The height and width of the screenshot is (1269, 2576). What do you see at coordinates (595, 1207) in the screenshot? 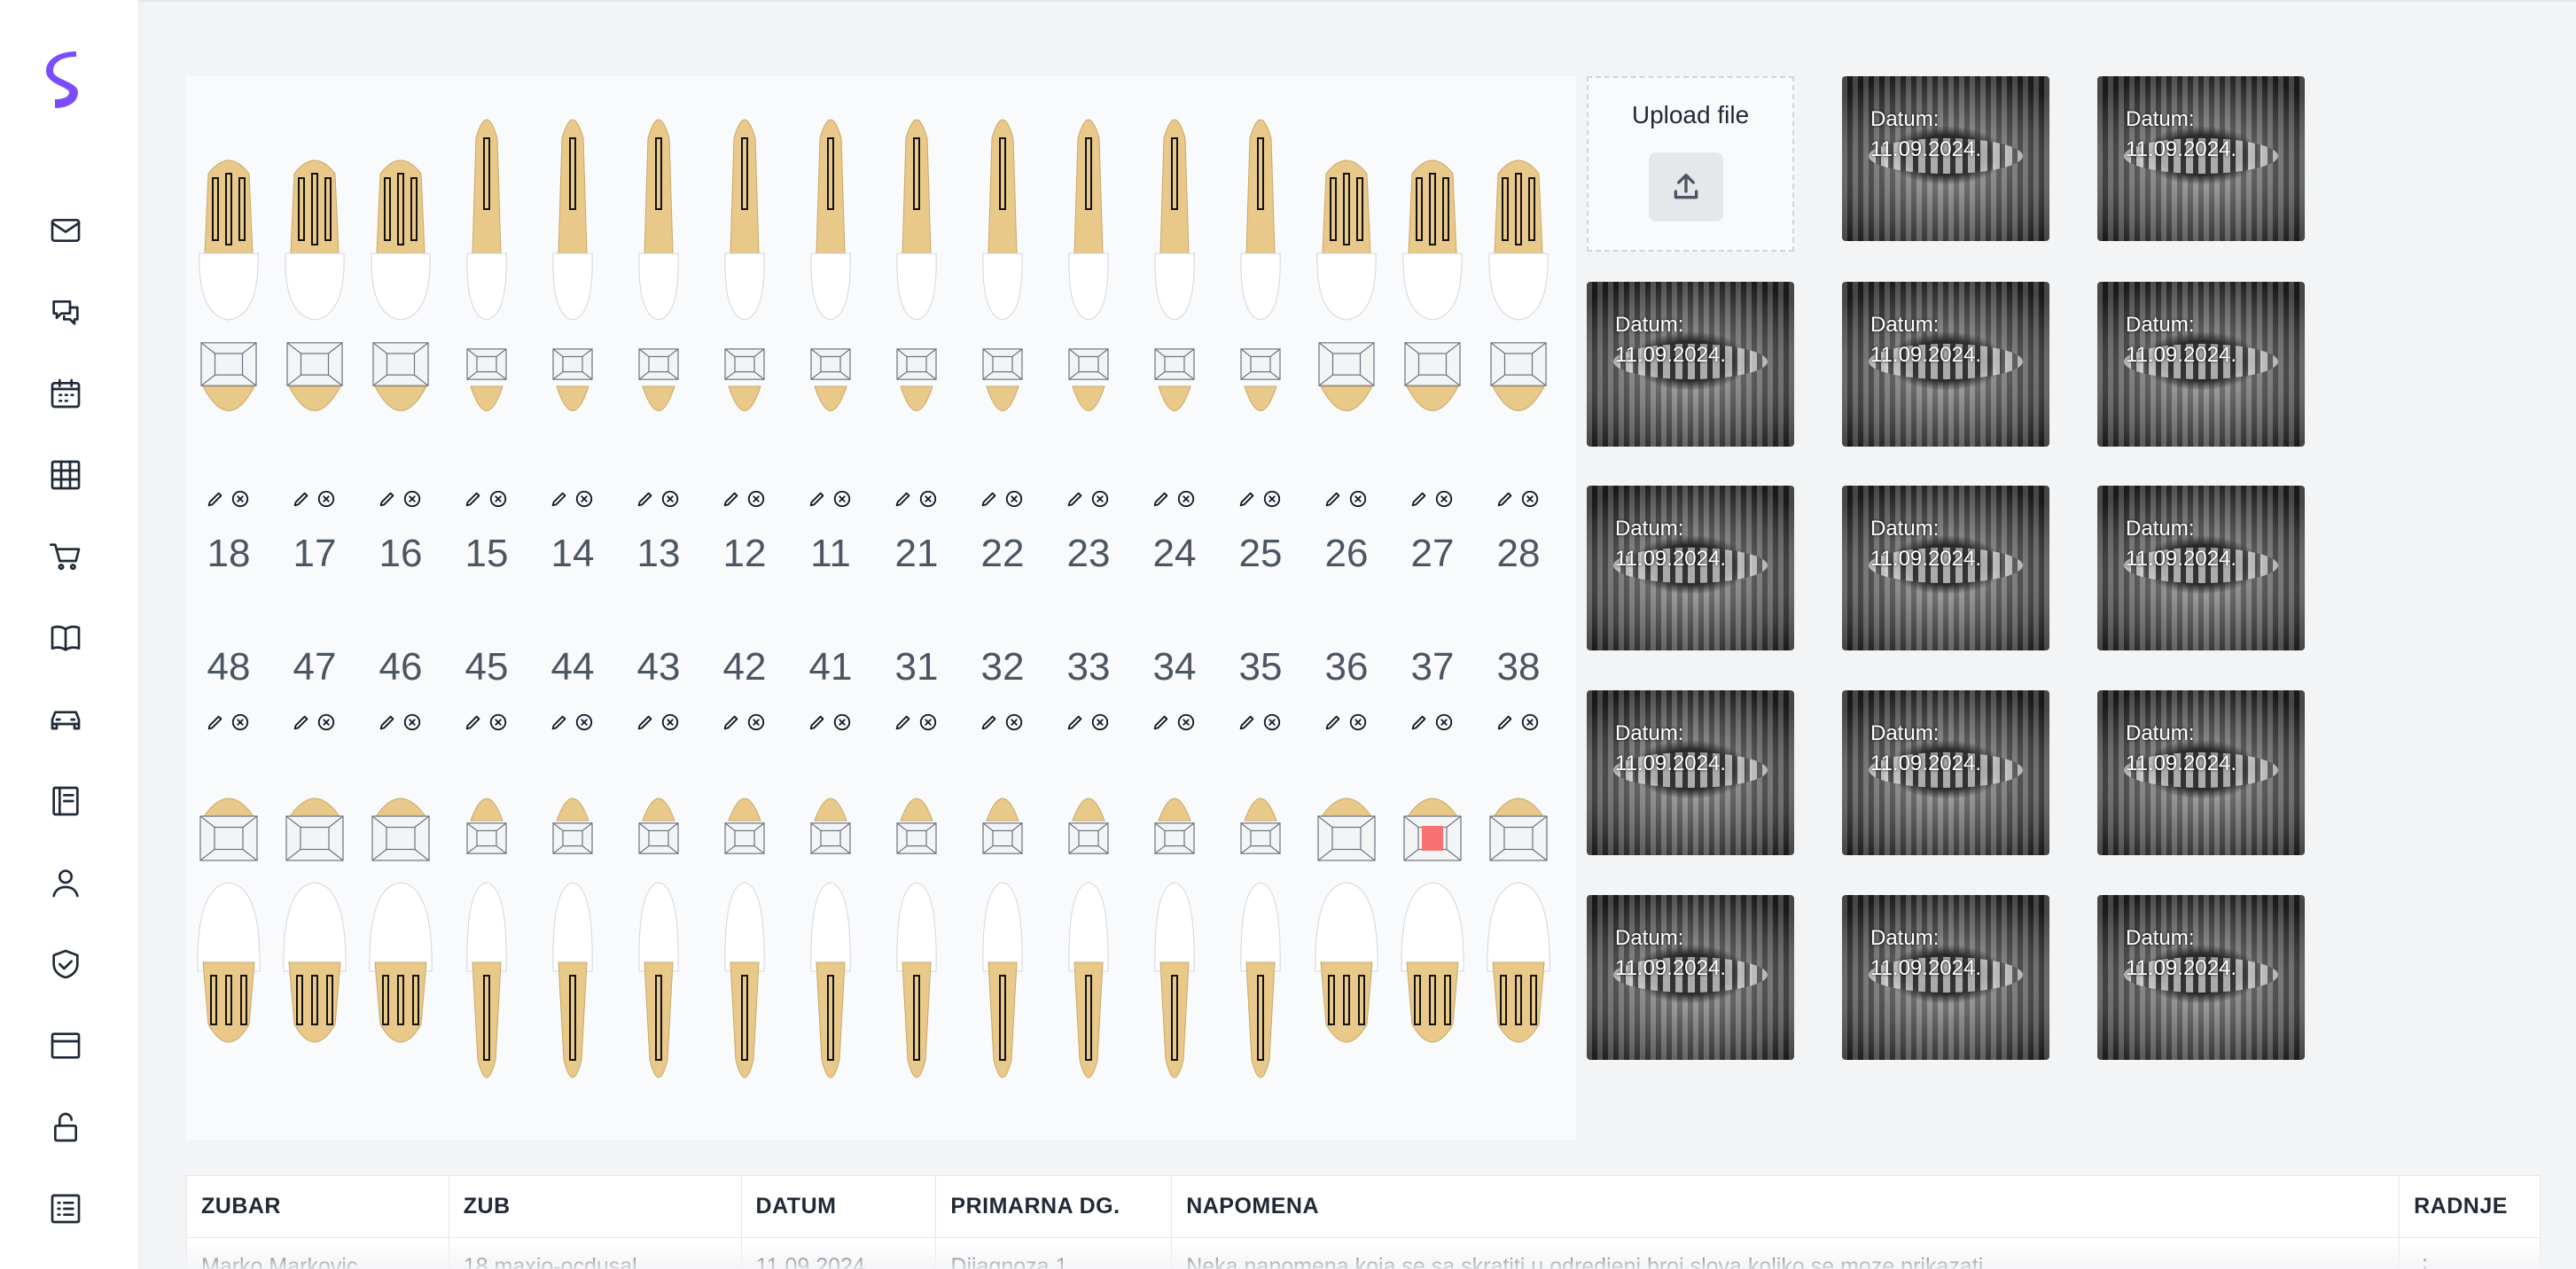
I see `col-header-zub: ZUB` at bounding box center [595, 1207].